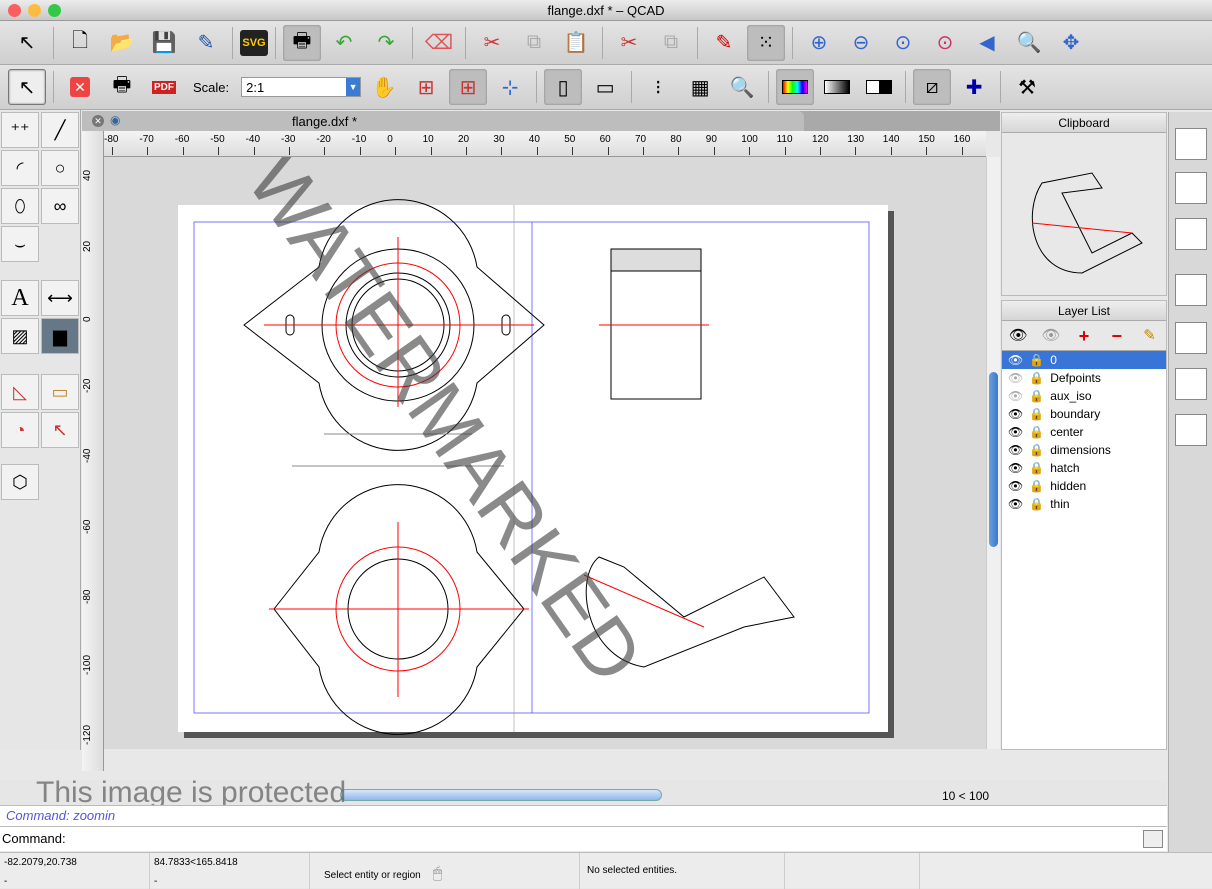  I want to click on grid-icon: ⁙, so click(766, 42).